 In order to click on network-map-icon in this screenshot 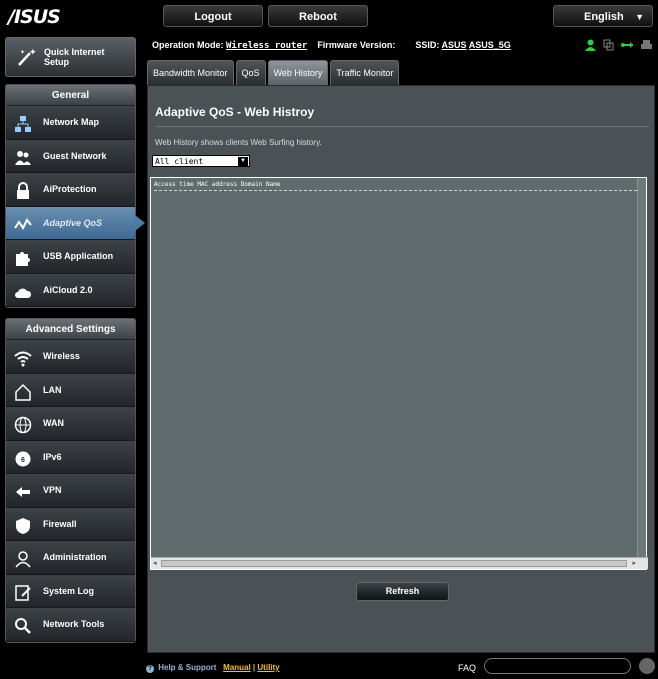, I will do `click(23, 123)`.